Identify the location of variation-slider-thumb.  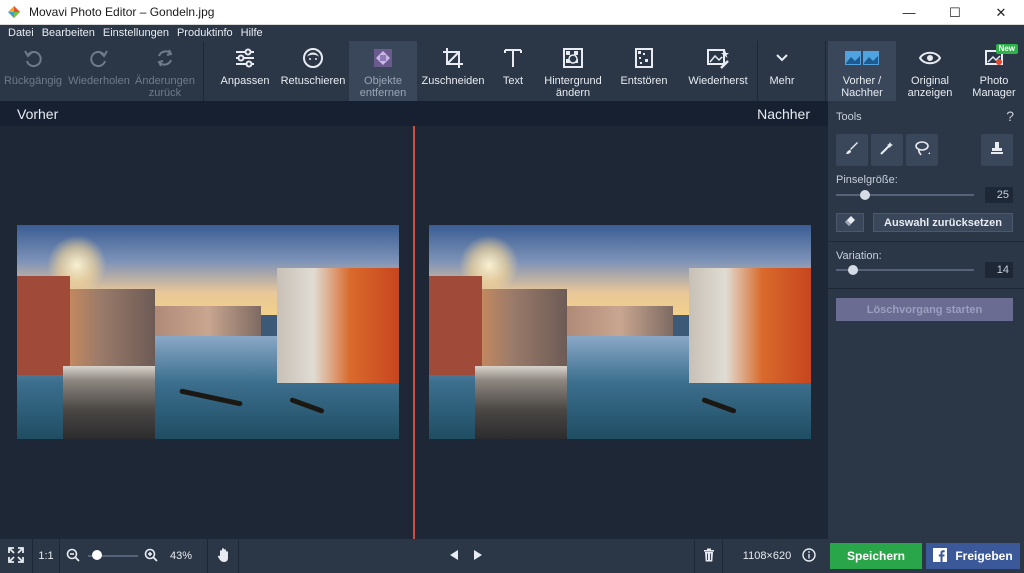
(853, 270).